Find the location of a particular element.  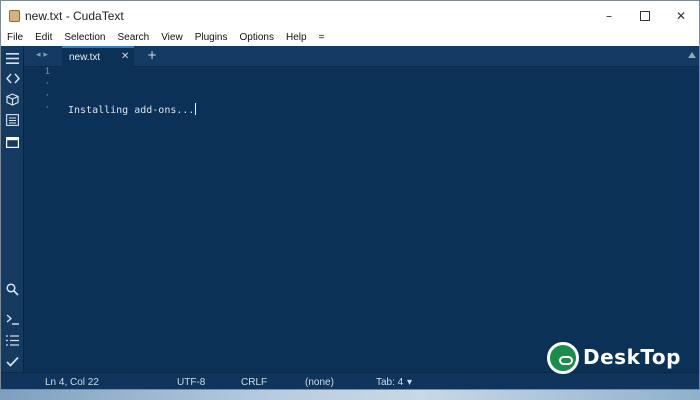

menu-plugins: Plugins is located at coordinates (211, 38).